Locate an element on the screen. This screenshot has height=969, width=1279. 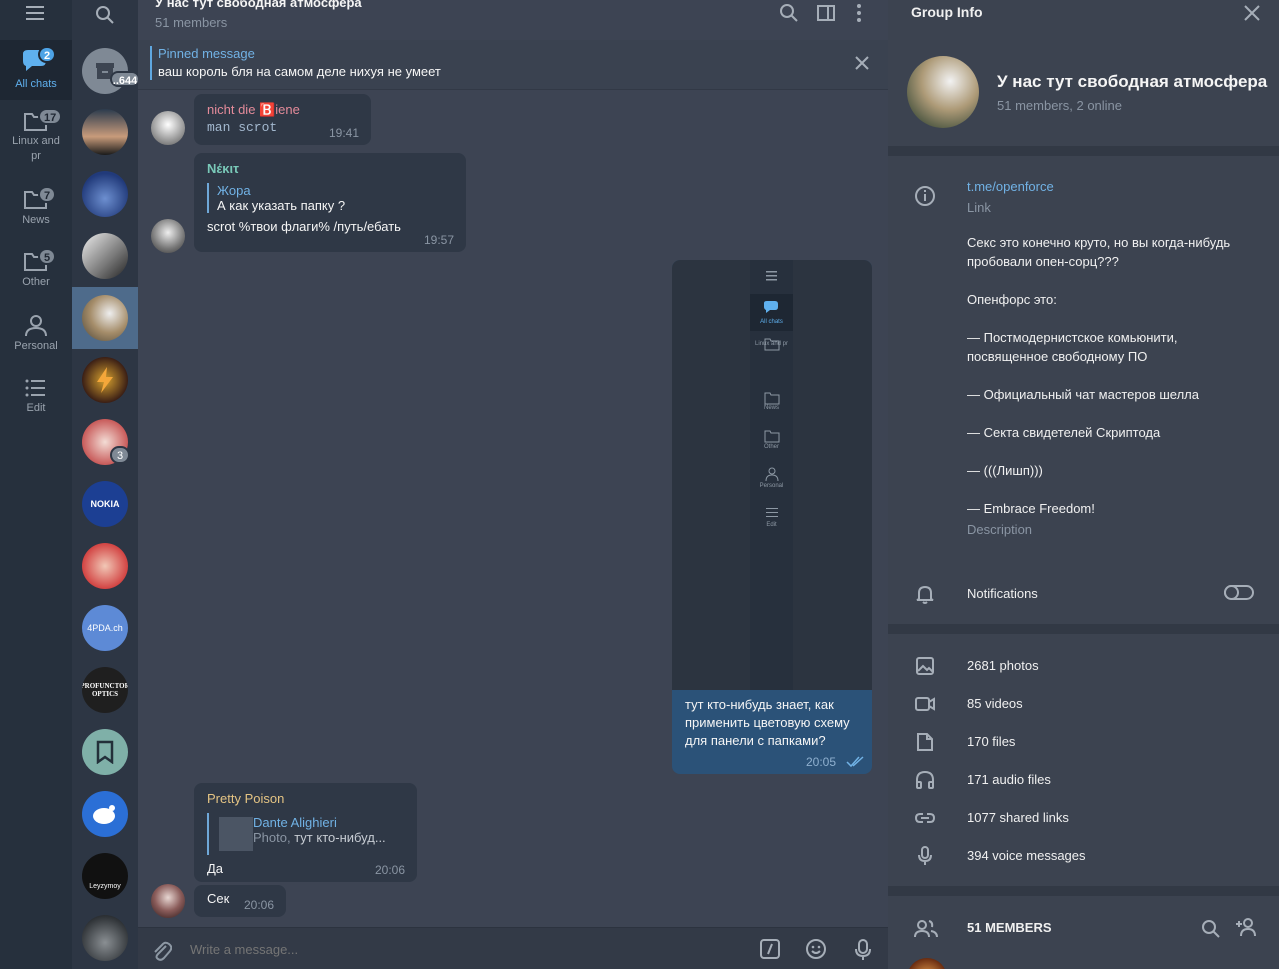
double-check-icon is located at coordinates (855, 762).